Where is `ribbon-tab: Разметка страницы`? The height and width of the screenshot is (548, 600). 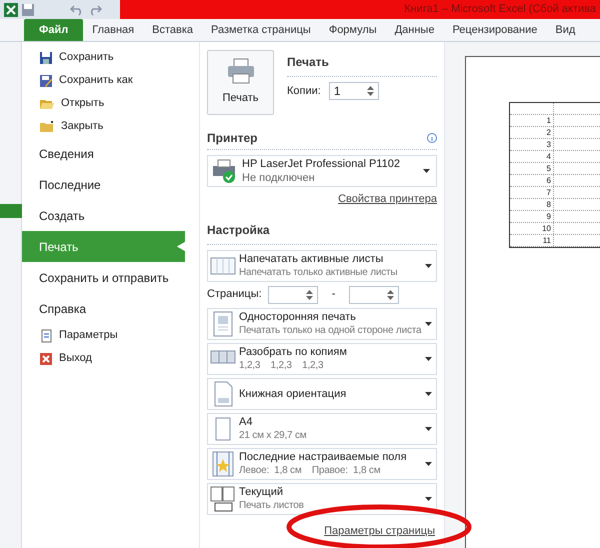
ribbon-tab: Разметка страницы is located at coordinates (261, 30).